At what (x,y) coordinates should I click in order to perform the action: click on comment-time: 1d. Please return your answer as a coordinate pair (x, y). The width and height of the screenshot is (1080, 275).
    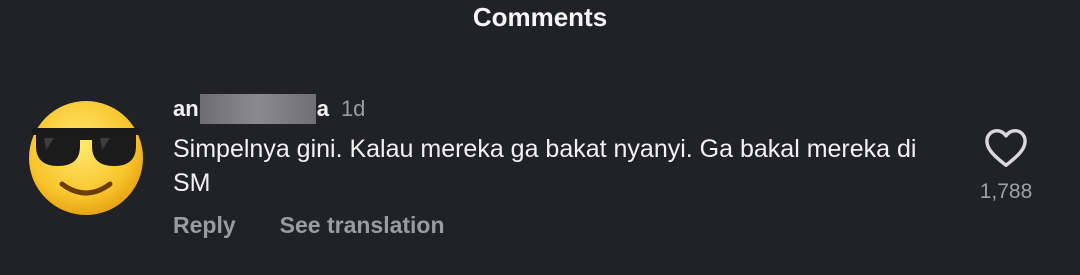
    Looking at the image, I should click on (353, 108).